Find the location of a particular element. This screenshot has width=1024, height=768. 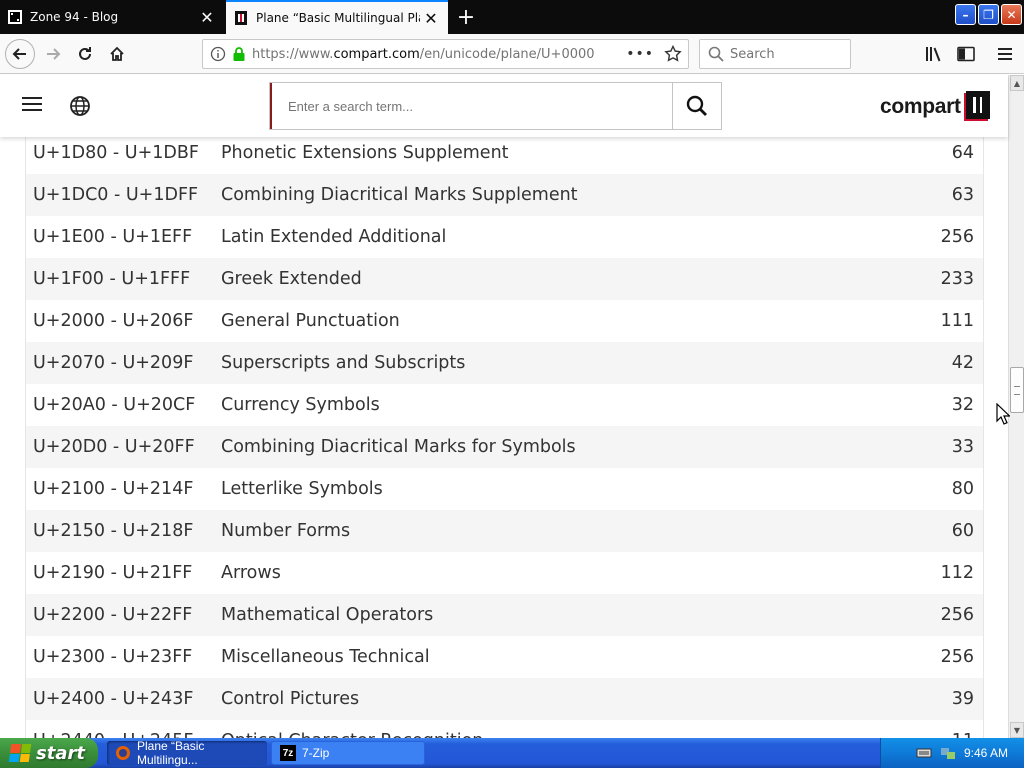

tab-title: Zone 94 - Blog is located at coordinates (74, 17).